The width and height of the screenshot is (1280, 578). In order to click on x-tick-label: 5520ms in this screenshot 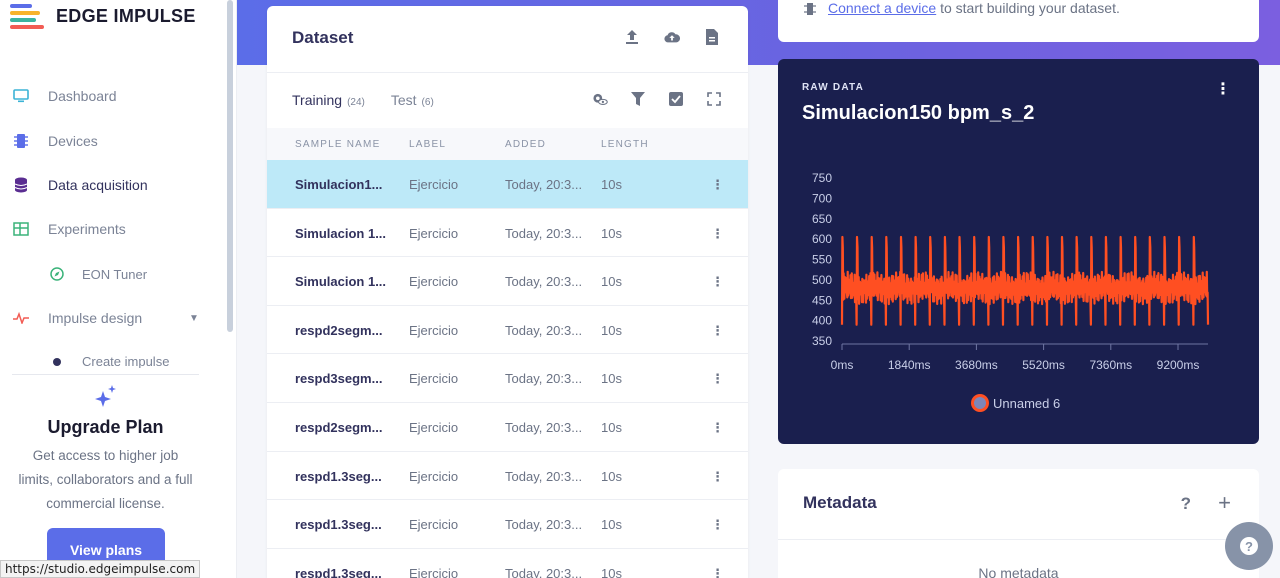, I will do `click(1043, 365)`.